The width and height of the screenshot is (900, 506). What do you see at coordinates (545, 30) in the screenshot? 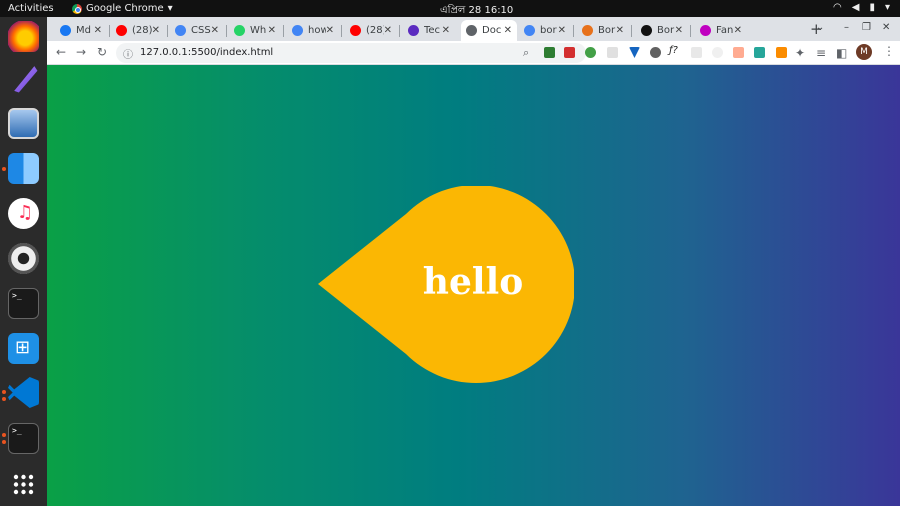
I see `tab-9: bor ✕` at bounding box center [545, 30].